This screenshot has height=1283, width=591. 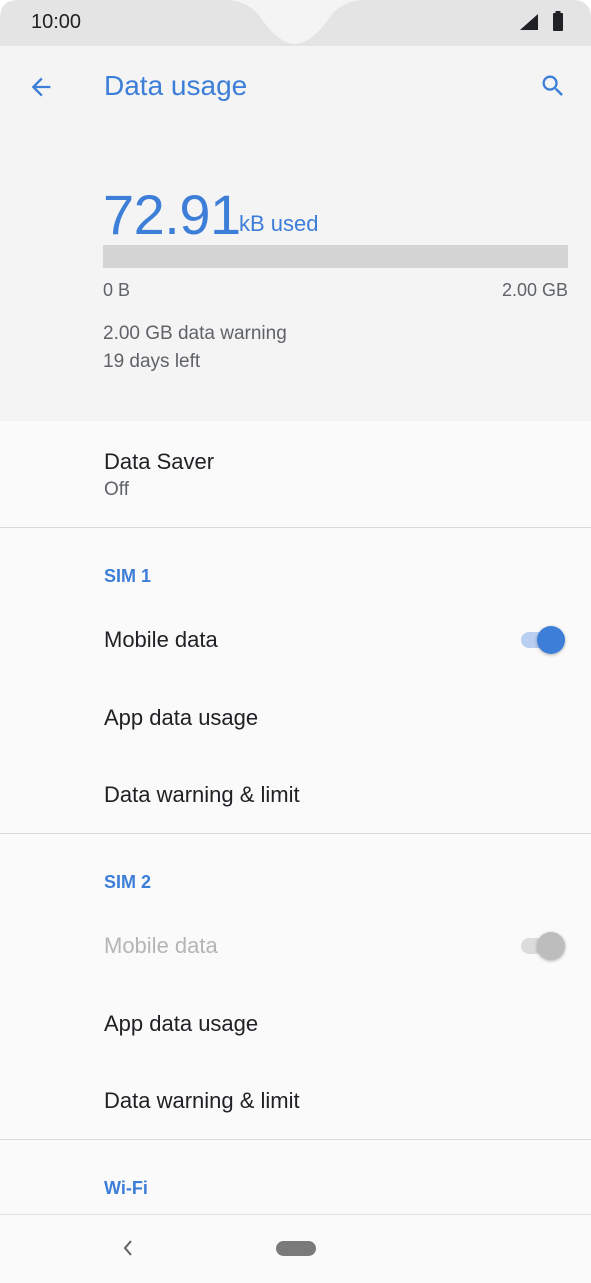 What do you see at coordinates (335, 256) in the screenshot?
I see `usage-progress-bar` at bounding box center [335, 256].